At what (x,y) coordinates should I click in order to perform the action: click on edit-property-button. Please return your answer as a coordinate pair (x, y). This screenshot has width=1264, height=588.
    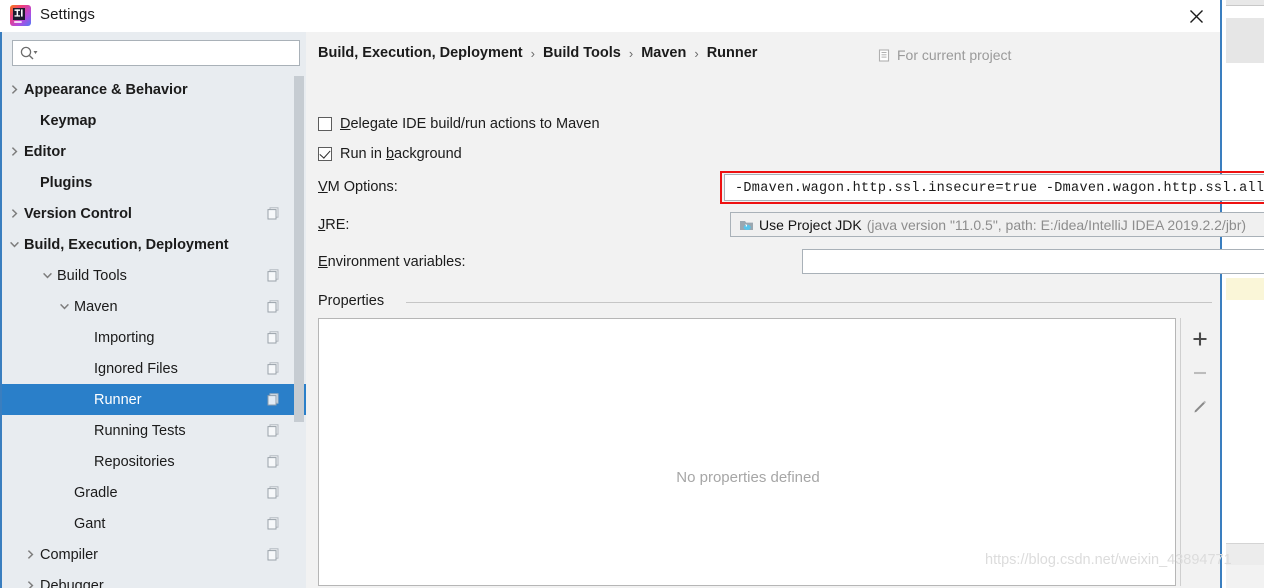
    Looking at the image, I should click on (1199, 407).